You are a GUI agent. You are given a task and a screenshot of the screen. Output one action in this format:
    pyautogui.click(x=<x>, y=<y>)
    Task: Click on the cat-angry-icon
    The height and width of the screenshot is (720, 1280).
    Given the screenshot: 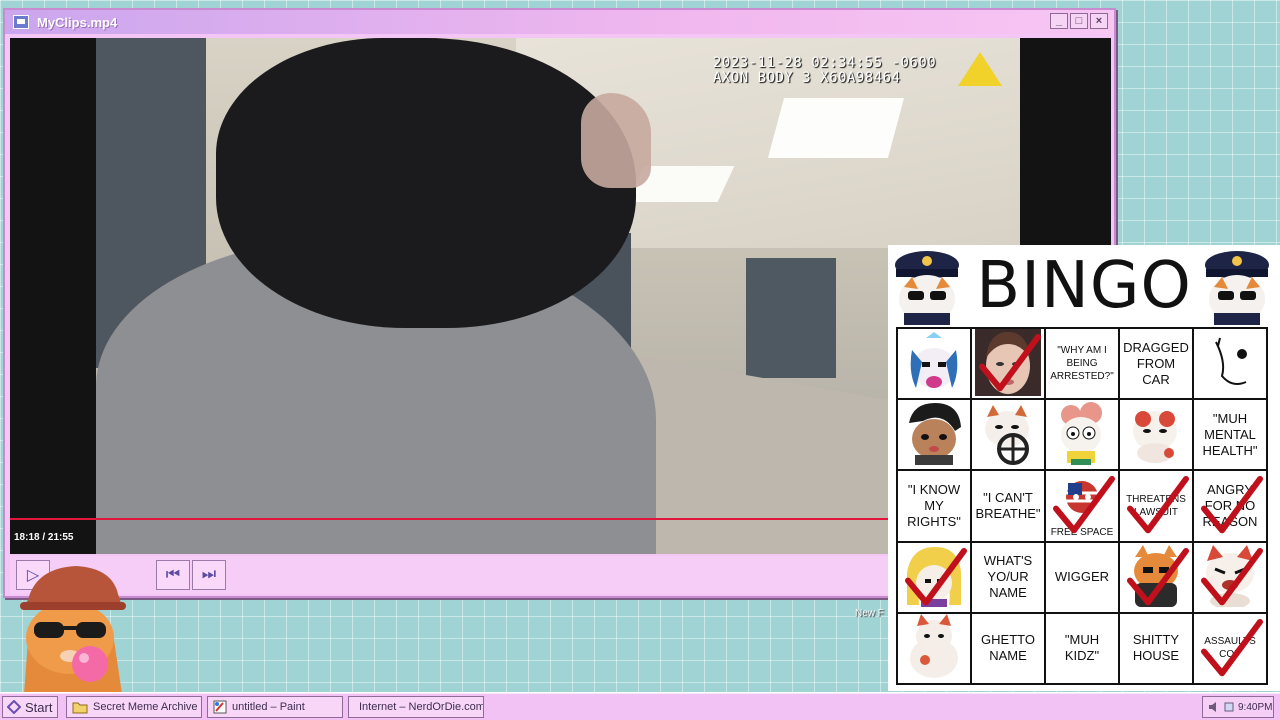 What is the action you would take?
    pyautogui.click(x=1230, y=577)
    